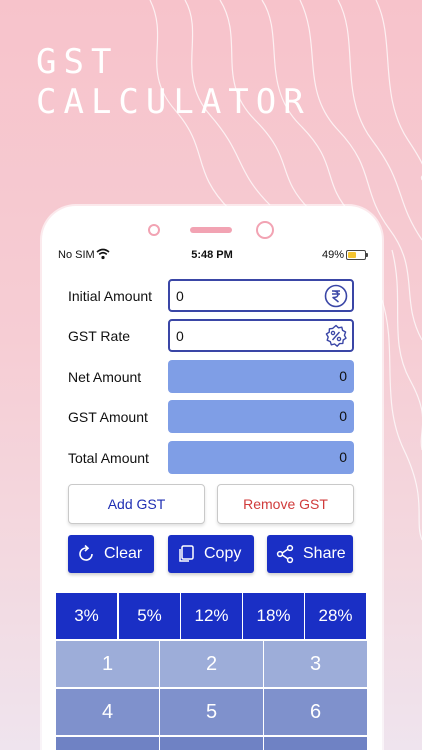 The width and height of the screenshot is (422, 750). What do you see at coordinates (211, 616) in the screenshot?
I see `rate-12-button: 12%` at bounding box center [211, 616].